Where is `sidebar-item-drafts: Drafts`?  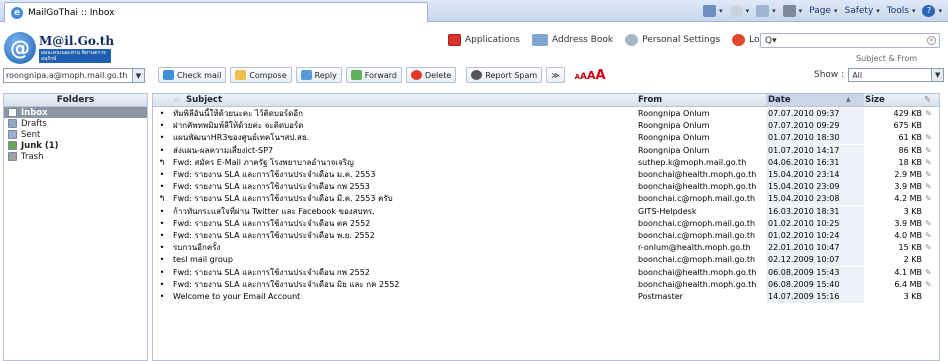
sidebar-item-drafts: Drafts is located at coordinates (75, 123).